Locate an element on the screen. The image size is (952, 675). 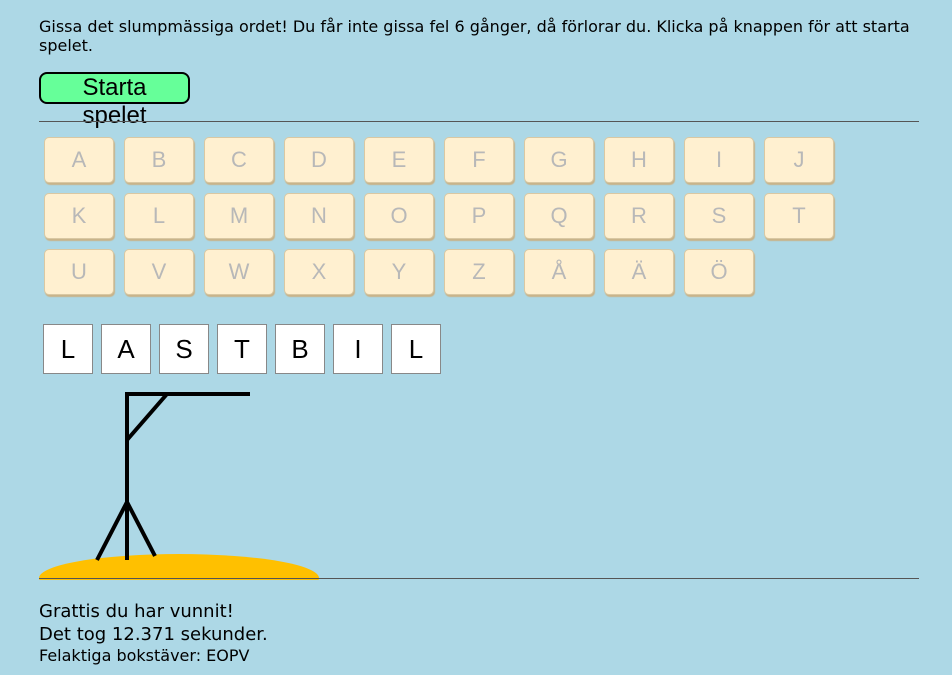
word-display: LASTBIL is located at coordinates (246, 349).